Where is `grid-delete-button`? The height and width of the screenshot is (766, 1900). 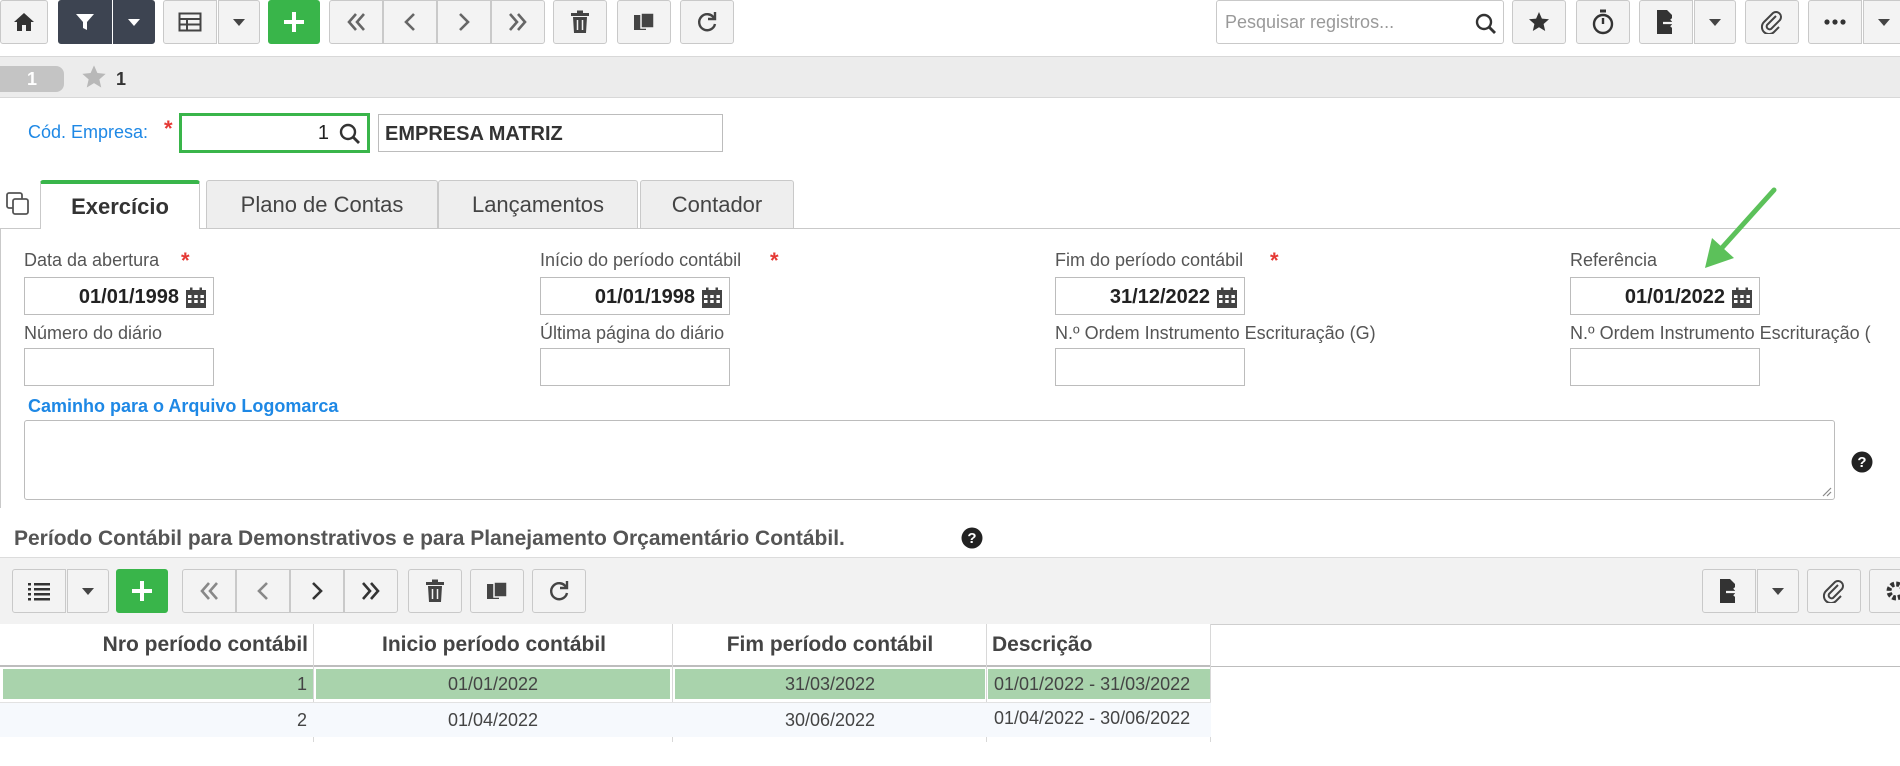 grid-delete-button is located at coordinates (435, 591).